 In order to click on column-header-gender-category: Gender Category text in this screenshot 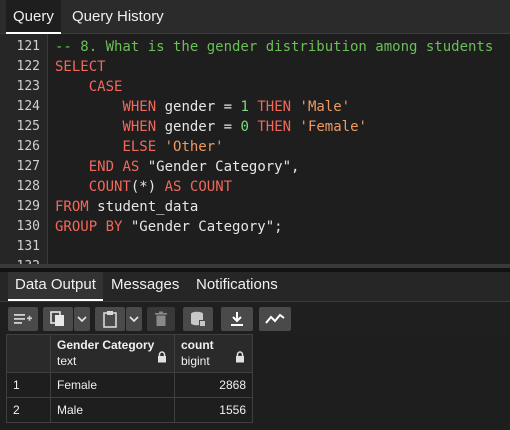, I will do `click(112, 353)`.